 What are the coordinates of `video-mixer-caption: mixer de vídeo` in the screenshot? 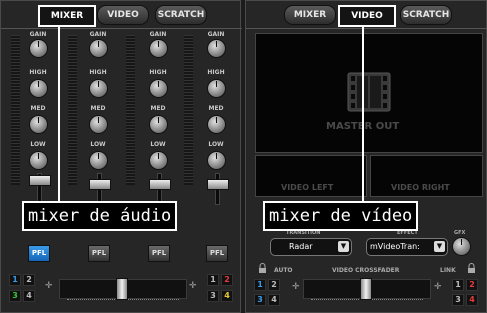 It's located at (341, 216).